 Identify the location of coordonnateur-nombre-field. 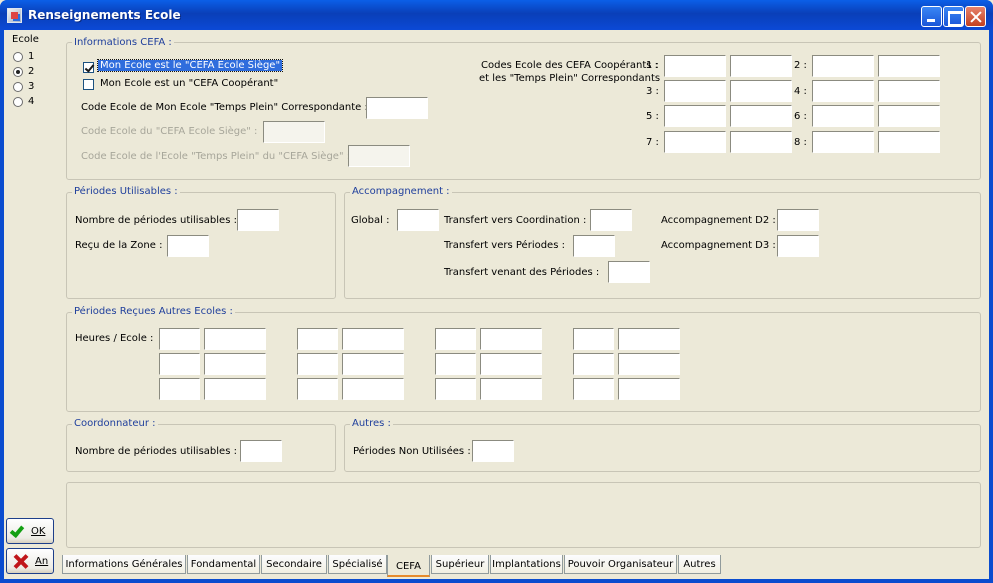
(261, 451).